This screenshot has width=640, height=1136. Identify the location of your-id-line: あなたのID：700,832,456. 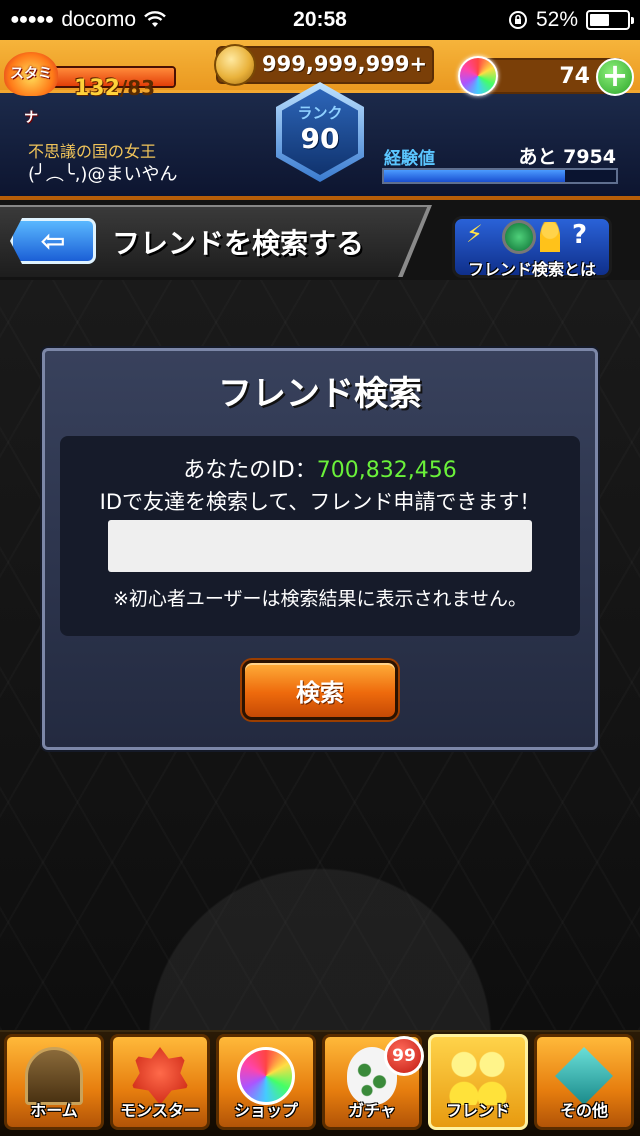
(320, 468).